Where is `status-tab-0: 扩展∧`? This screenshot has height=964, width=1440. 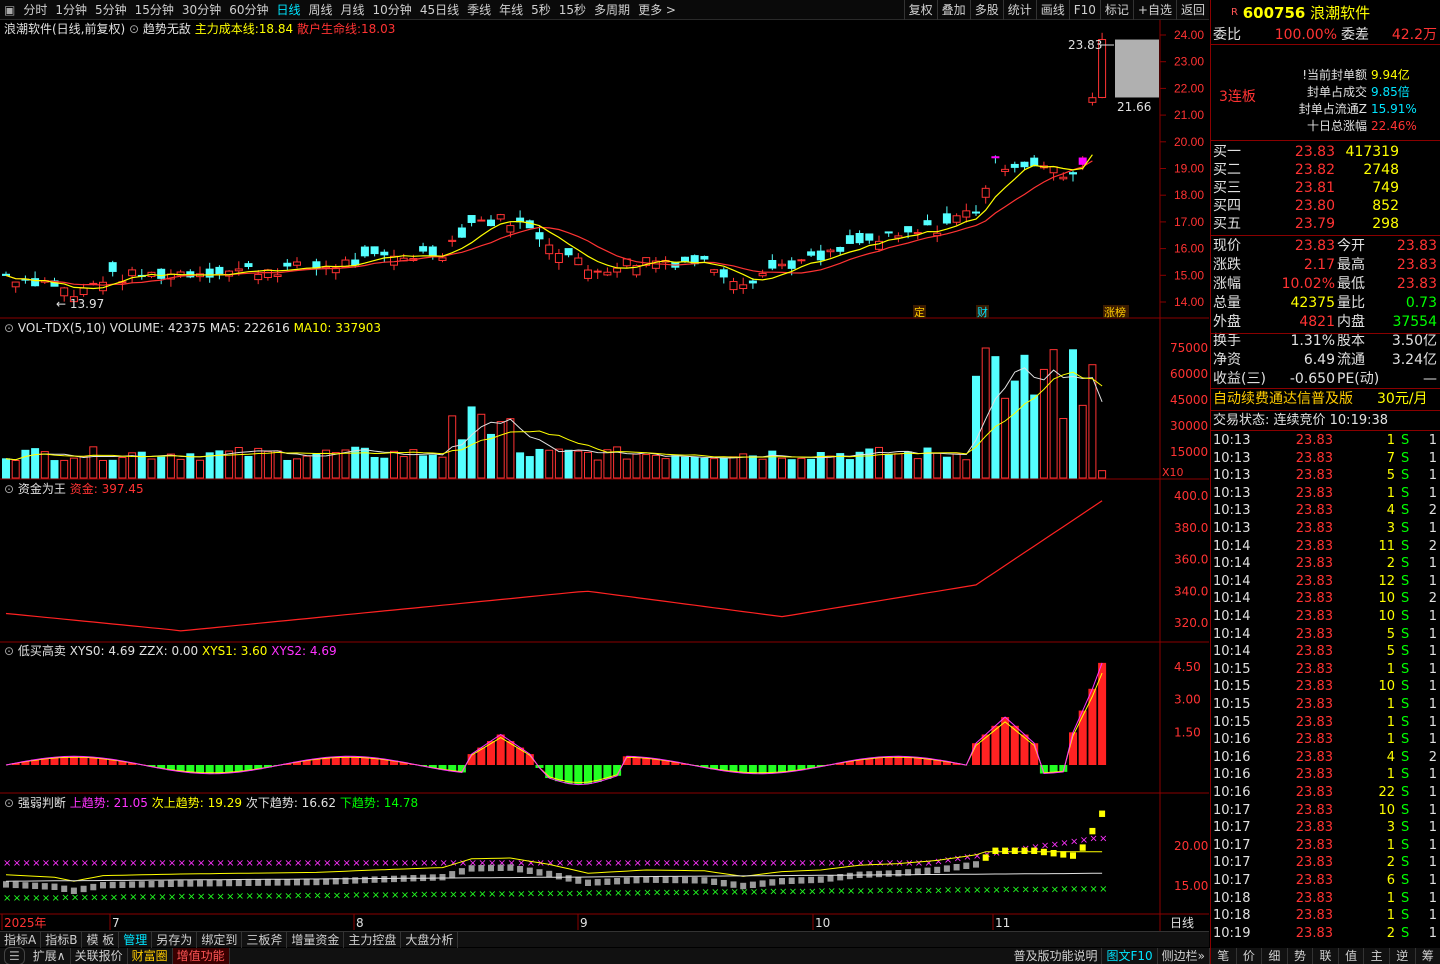
status-tab-0: 扩展∧ is located at coordinates (50, 956).